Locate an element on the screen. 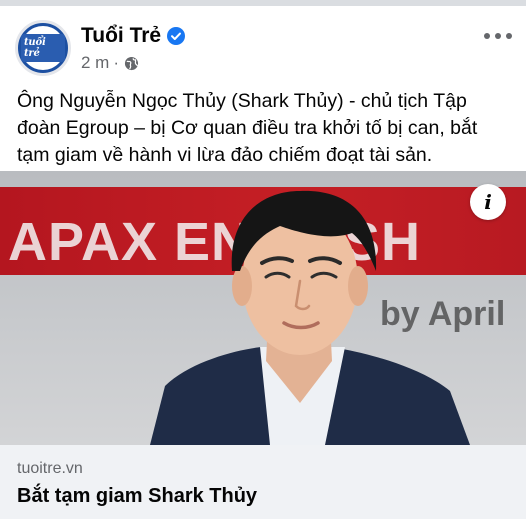 This screenshot has width=526, height=519. verified-badge-icon is located at coordinates (176, 36).